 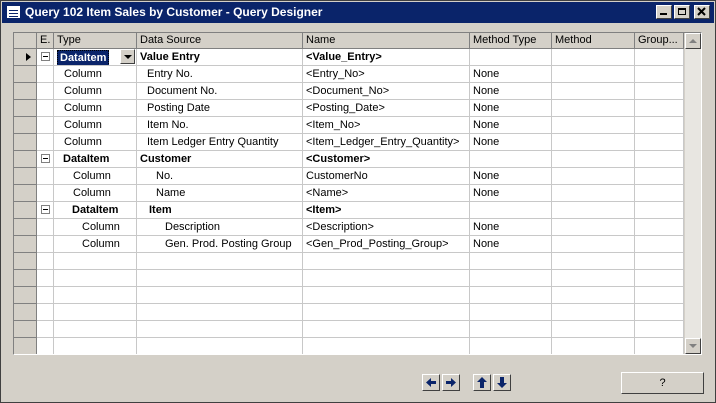 I want to click on grid-cell: Posting Date, so click(x=220, y=108).